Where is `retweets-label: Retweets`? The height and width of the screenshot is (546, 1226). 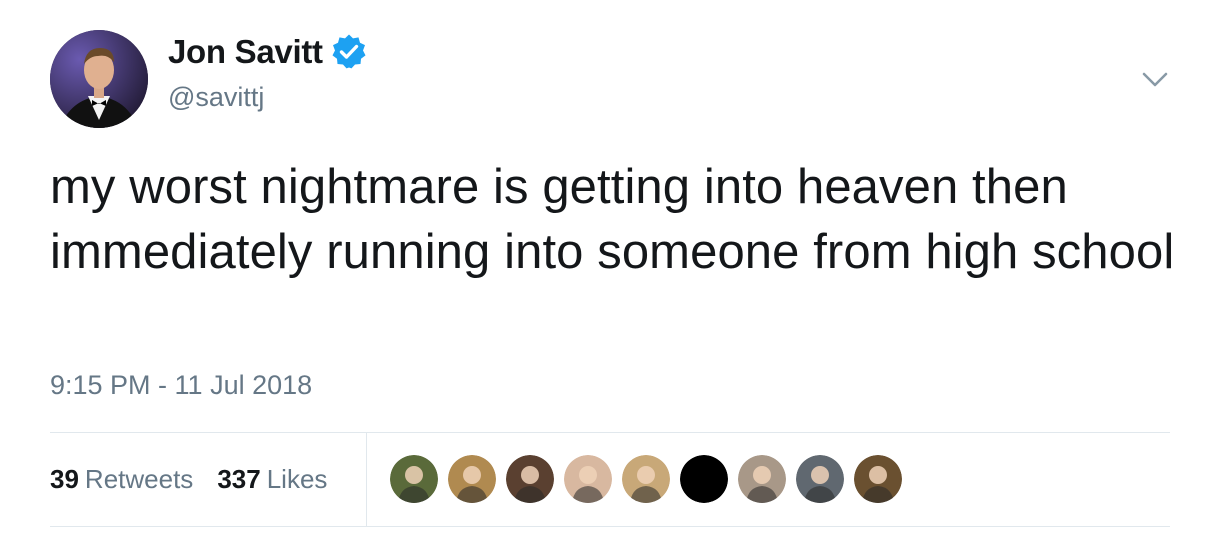
retweets-label: Retweets is located at coordinates (139, 478).